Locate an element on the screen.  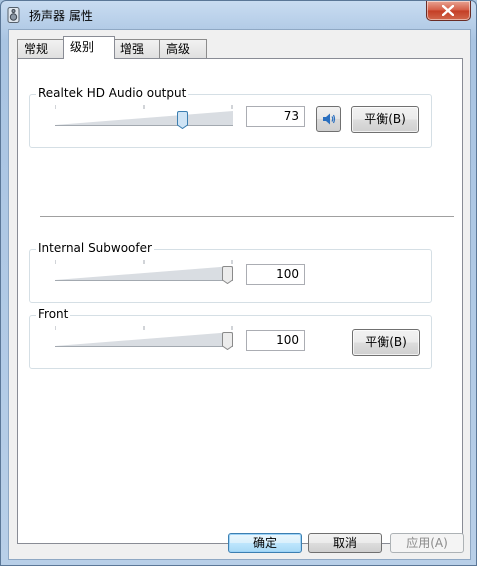
tab-levels: 级别 is located at coordinates (89, 47).